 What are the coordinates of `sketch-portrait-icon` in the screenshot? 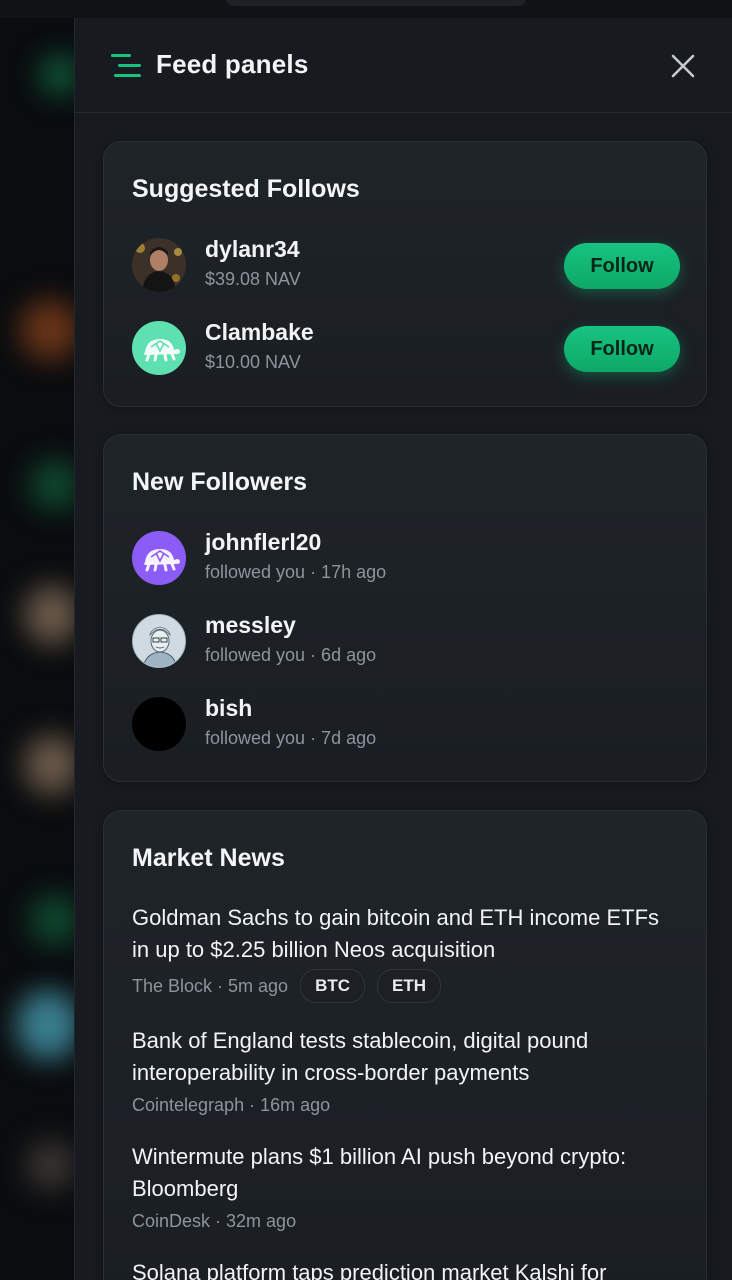 It's located at (159, 641).